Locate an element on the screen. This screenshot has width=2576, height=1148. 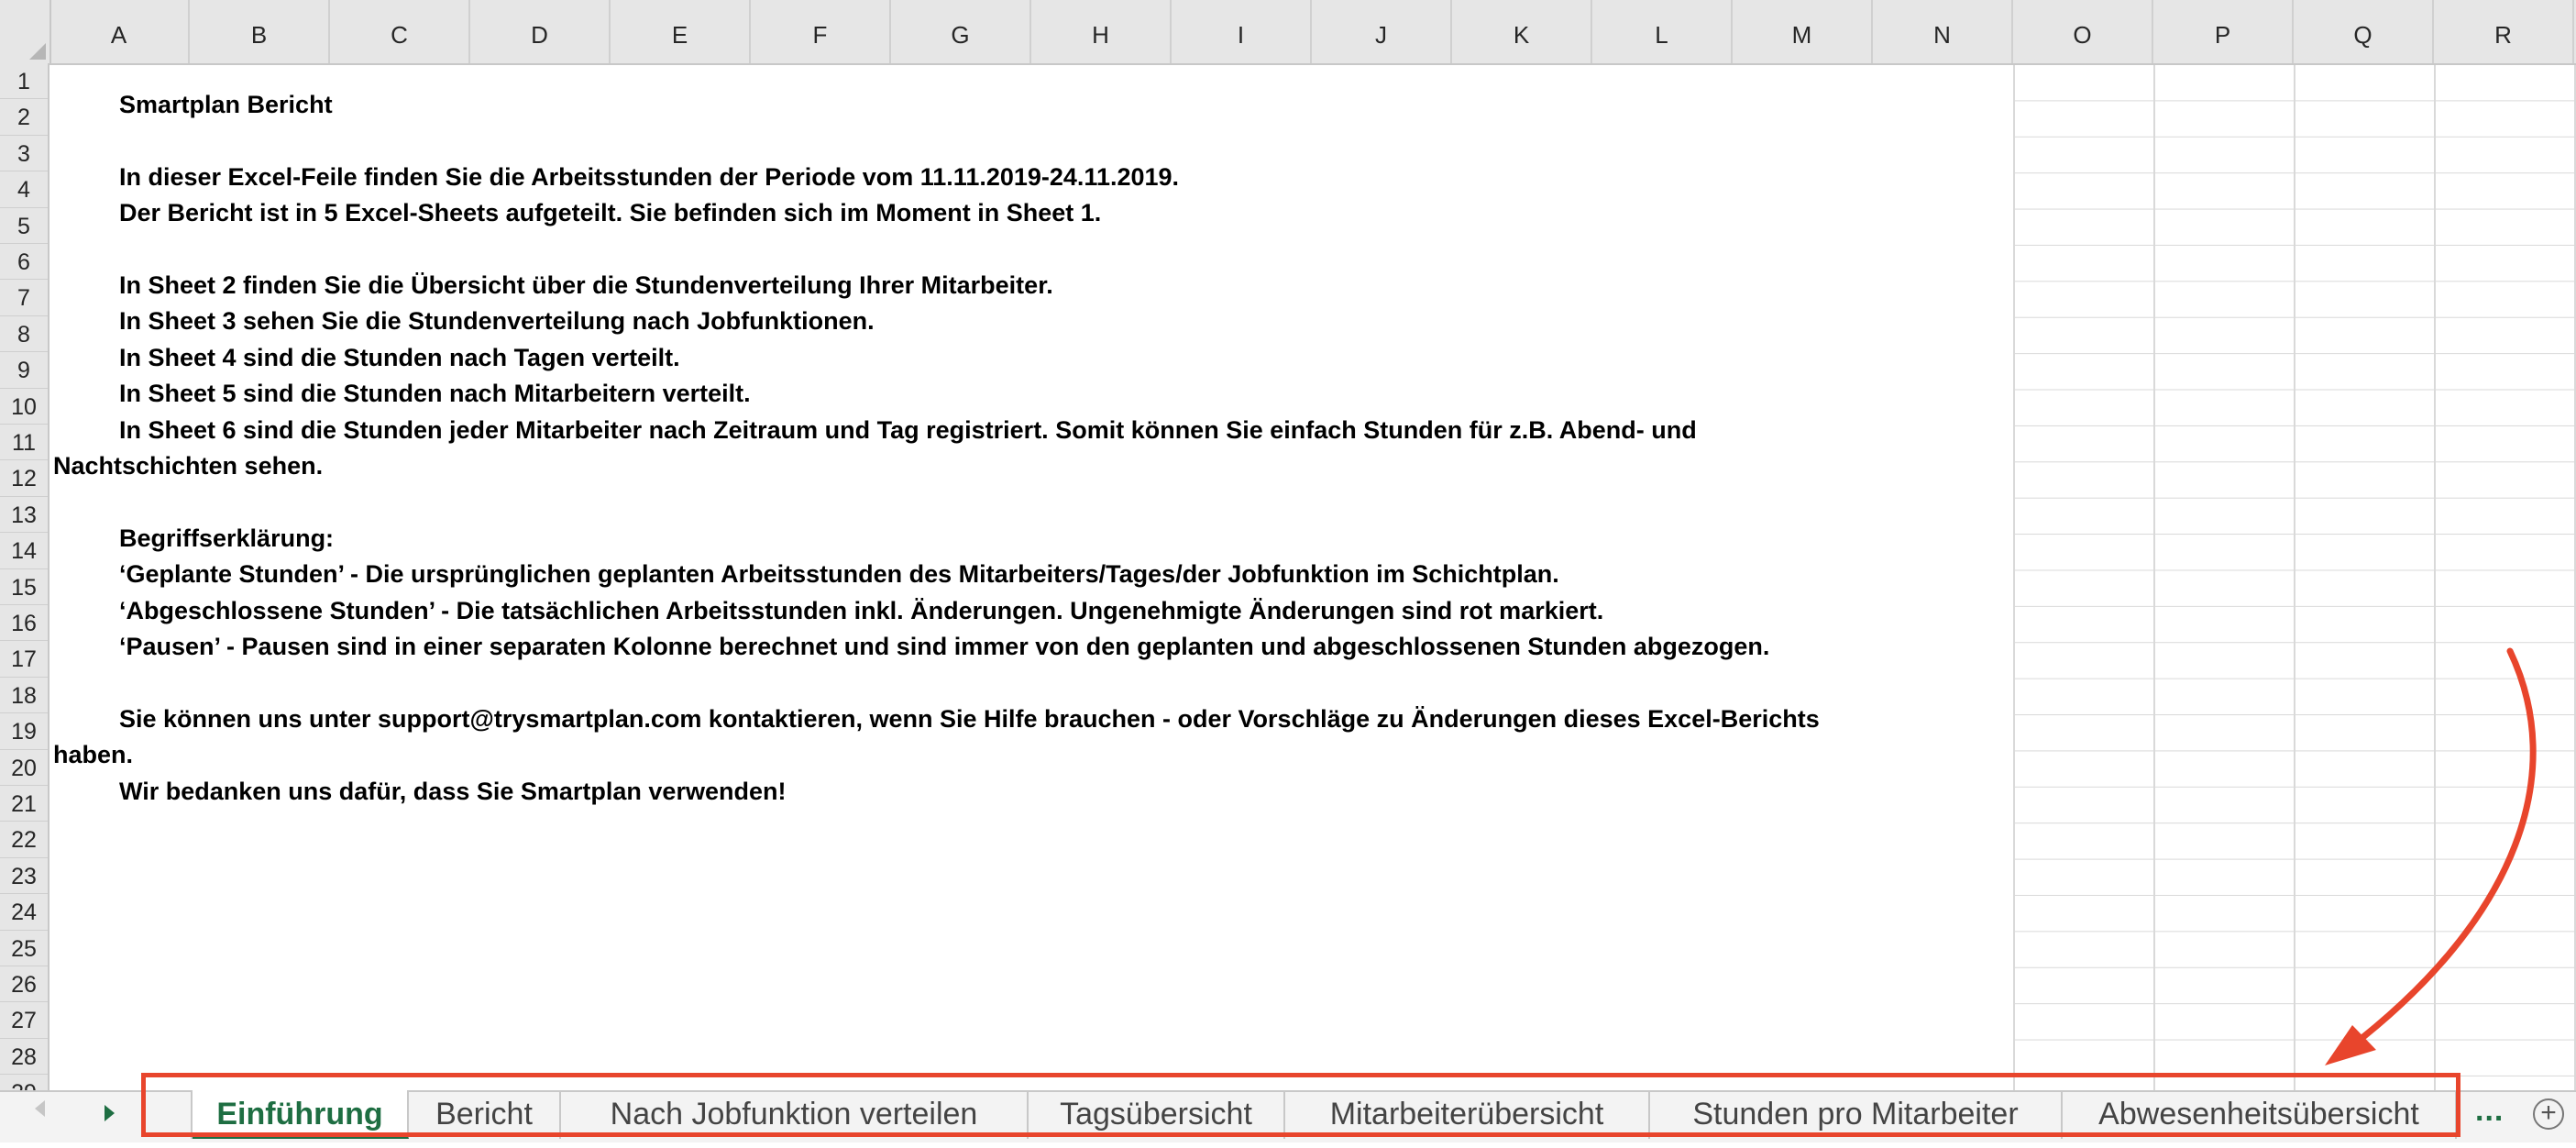
row-header-28: 28 is located at coordinates (24, 1057).